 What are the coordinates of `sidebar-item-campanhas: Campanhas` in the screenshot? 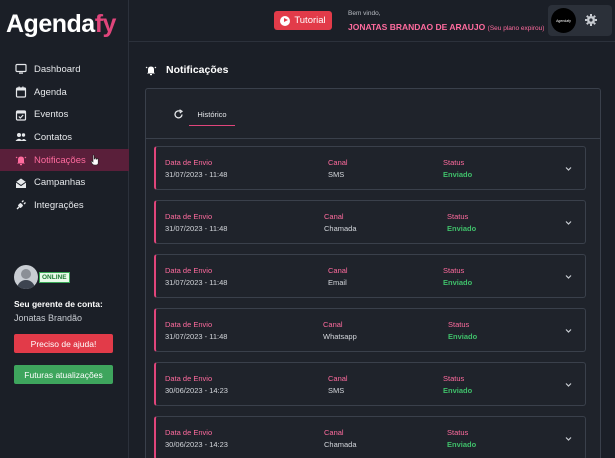 It's located at (64, 182).